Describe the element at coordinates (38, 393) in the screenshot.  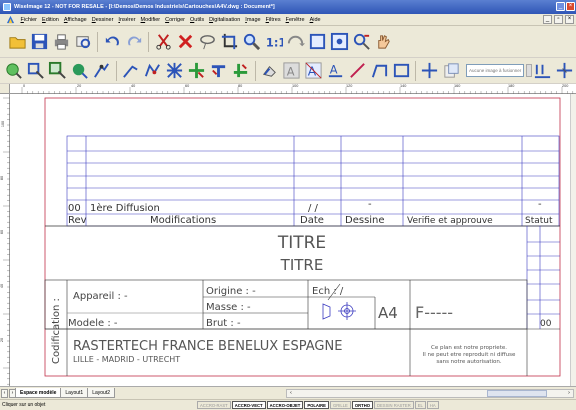
I see `tab-model-space: Espace modèle` at that location.